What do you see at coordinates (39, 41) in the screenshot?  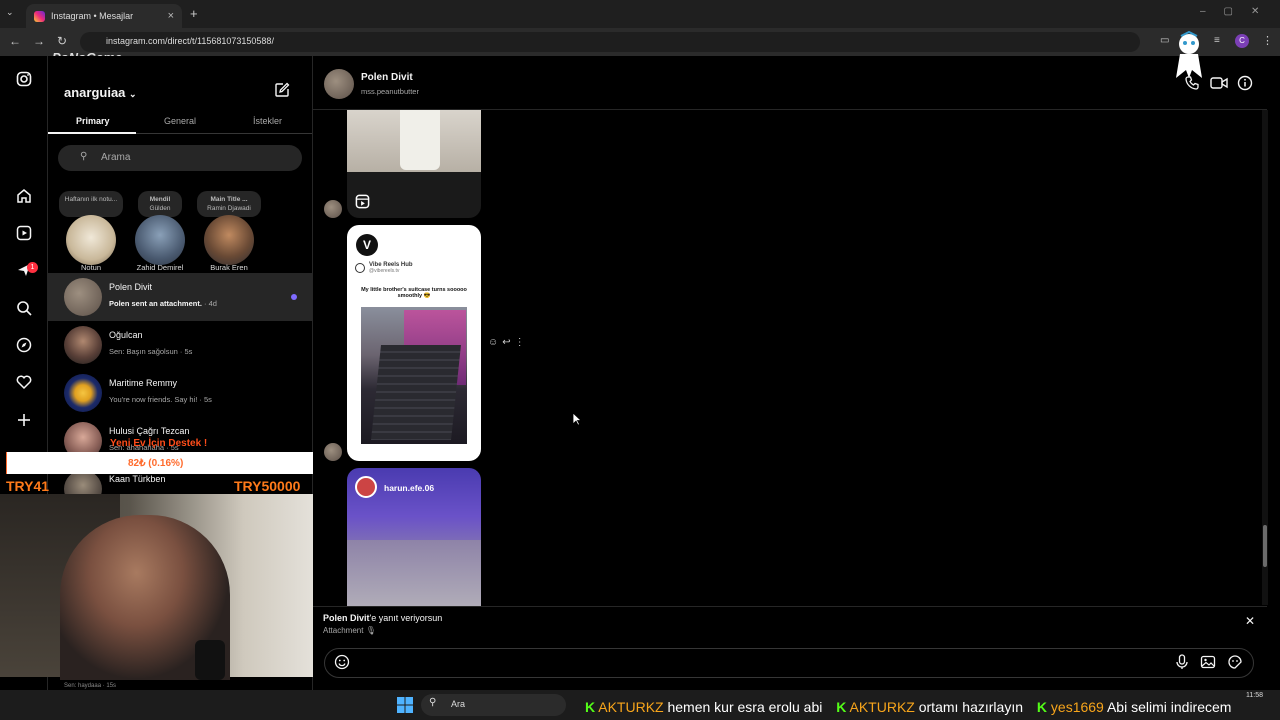 I see `forward-arrow-icon: →` at bounding box center [39, 41].